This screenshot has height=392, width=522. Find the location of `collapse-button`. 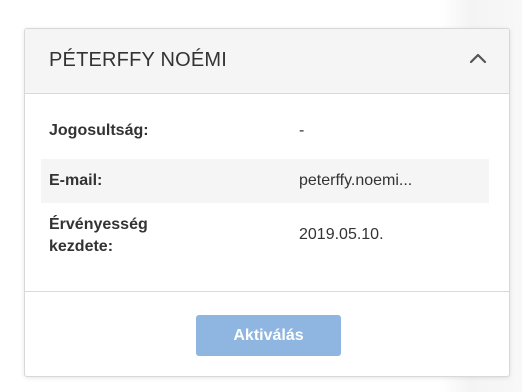

collapse-button is located at coordinates (478, 58).